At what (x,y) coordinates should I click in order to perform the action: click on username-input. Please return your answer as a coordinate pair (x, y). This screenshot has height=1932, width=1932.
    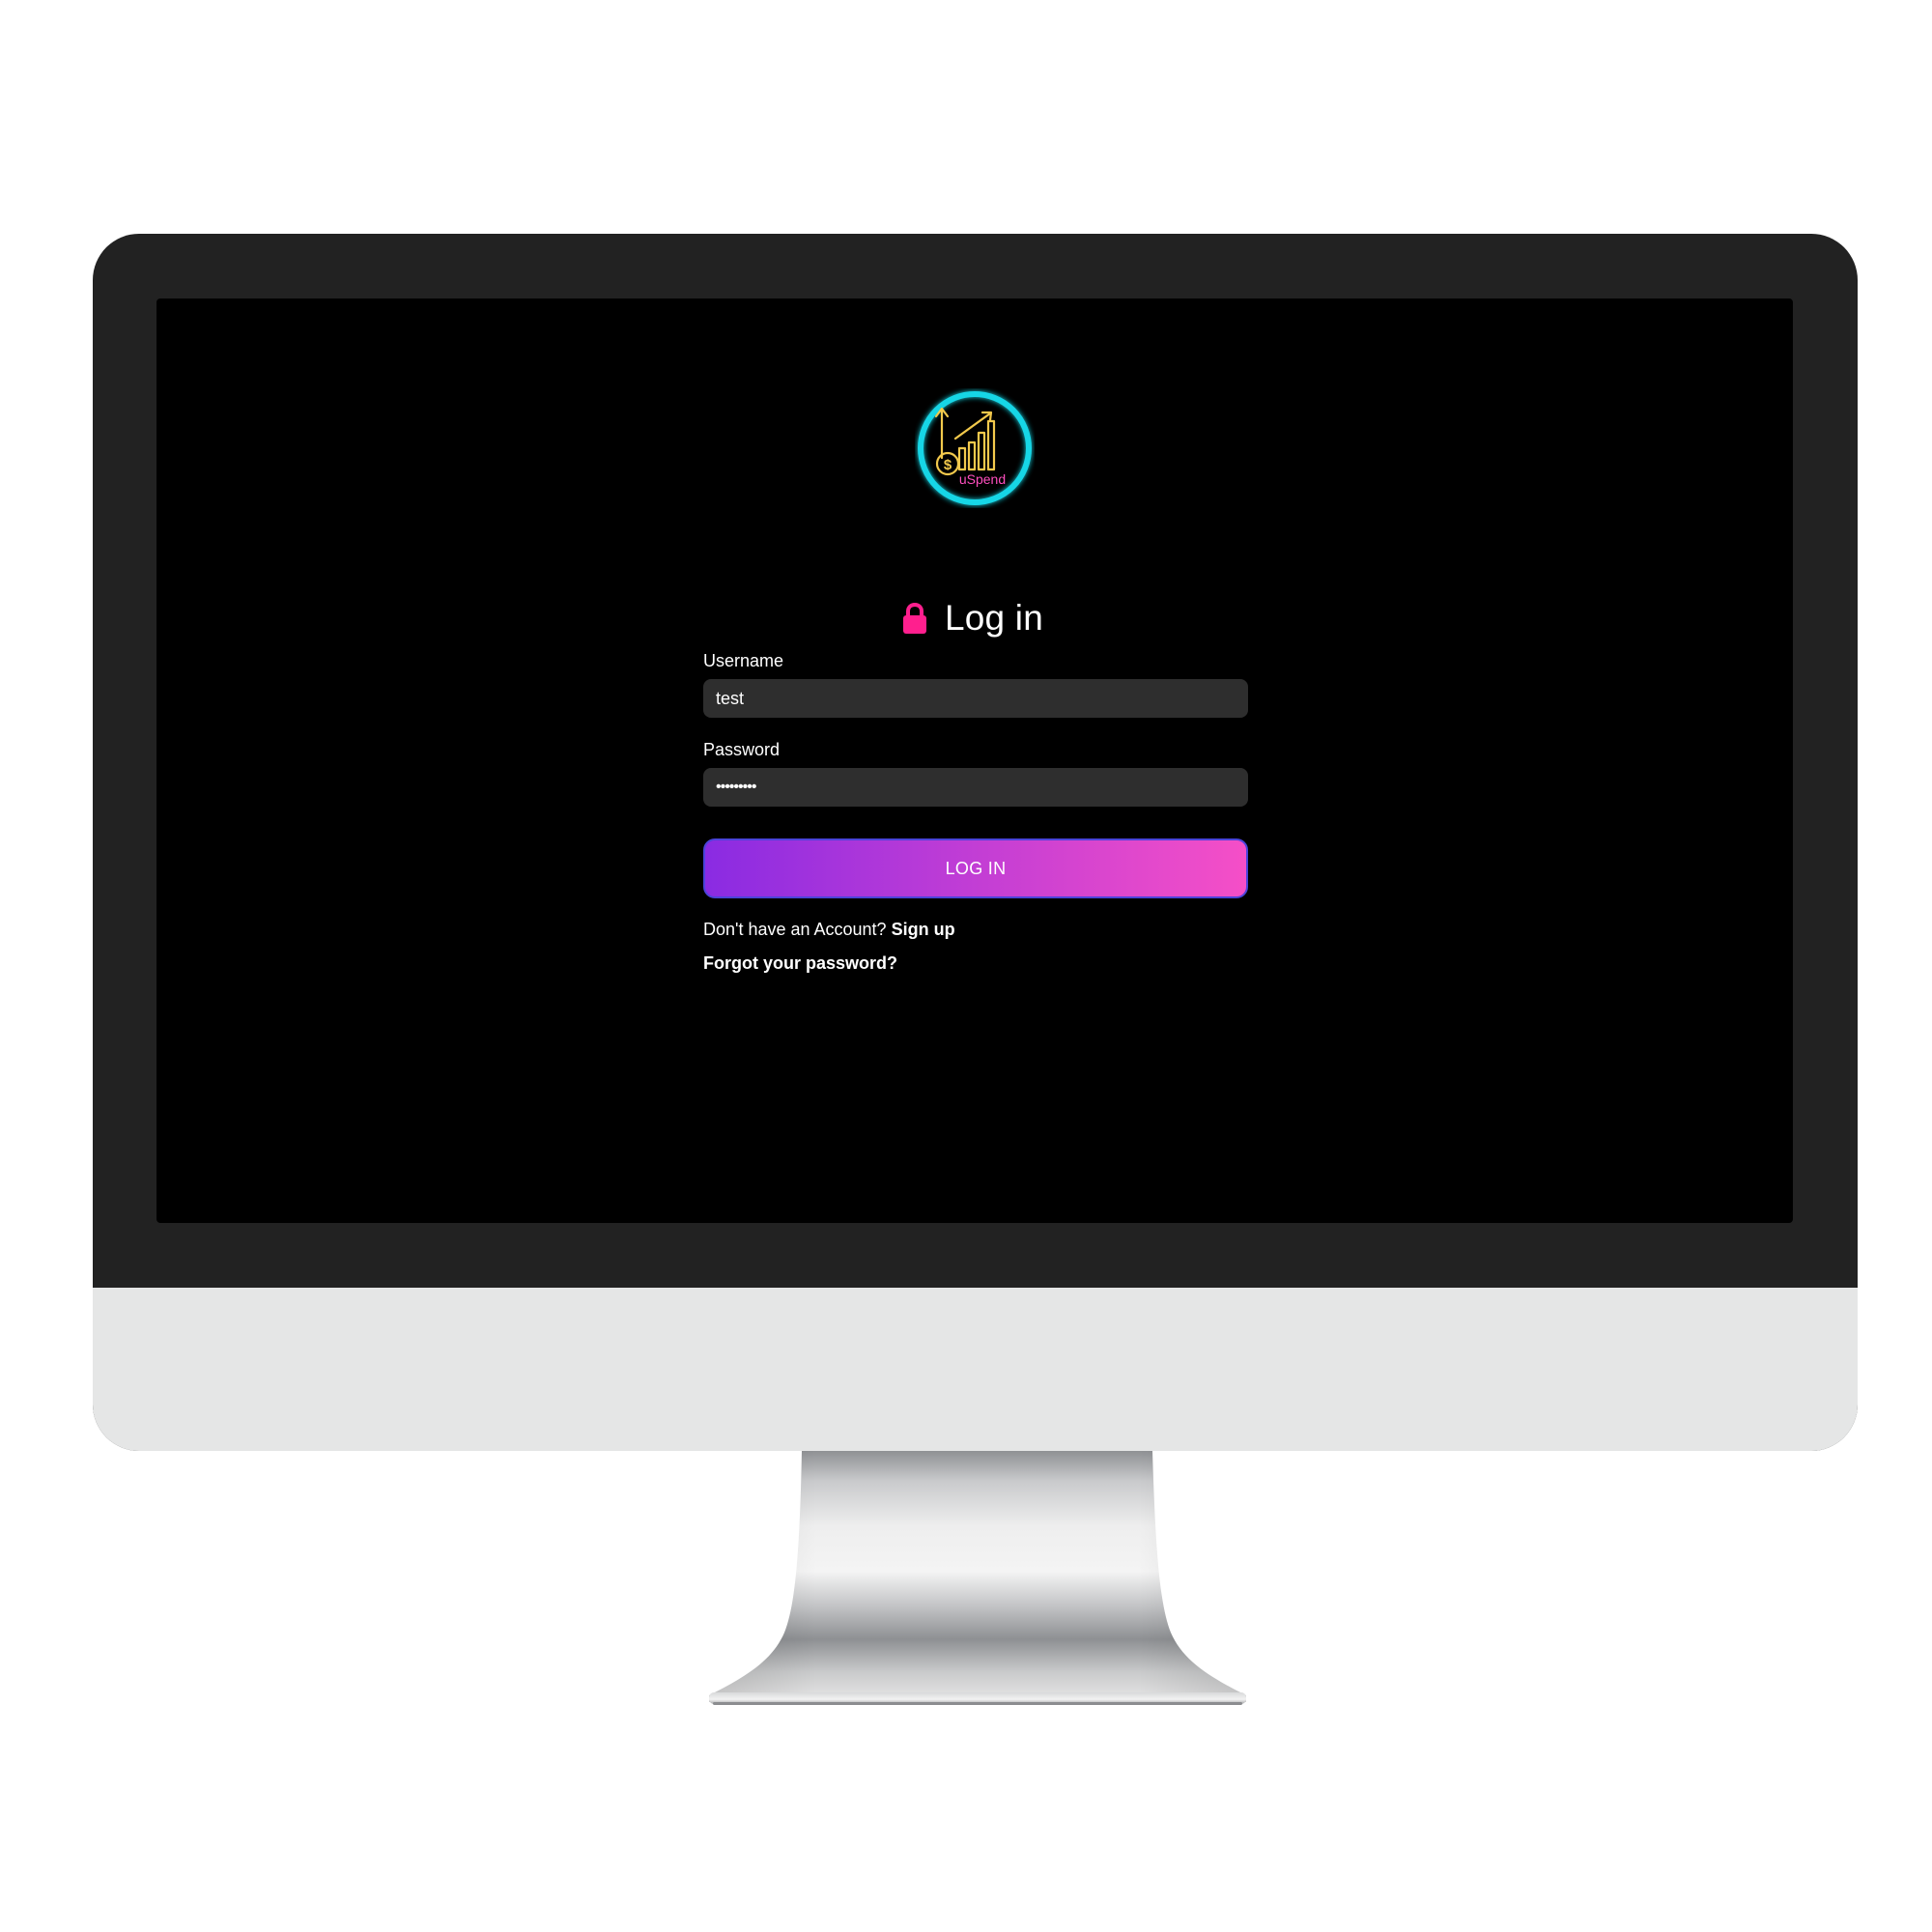
    Looking at the image, I should click on (975, 698).